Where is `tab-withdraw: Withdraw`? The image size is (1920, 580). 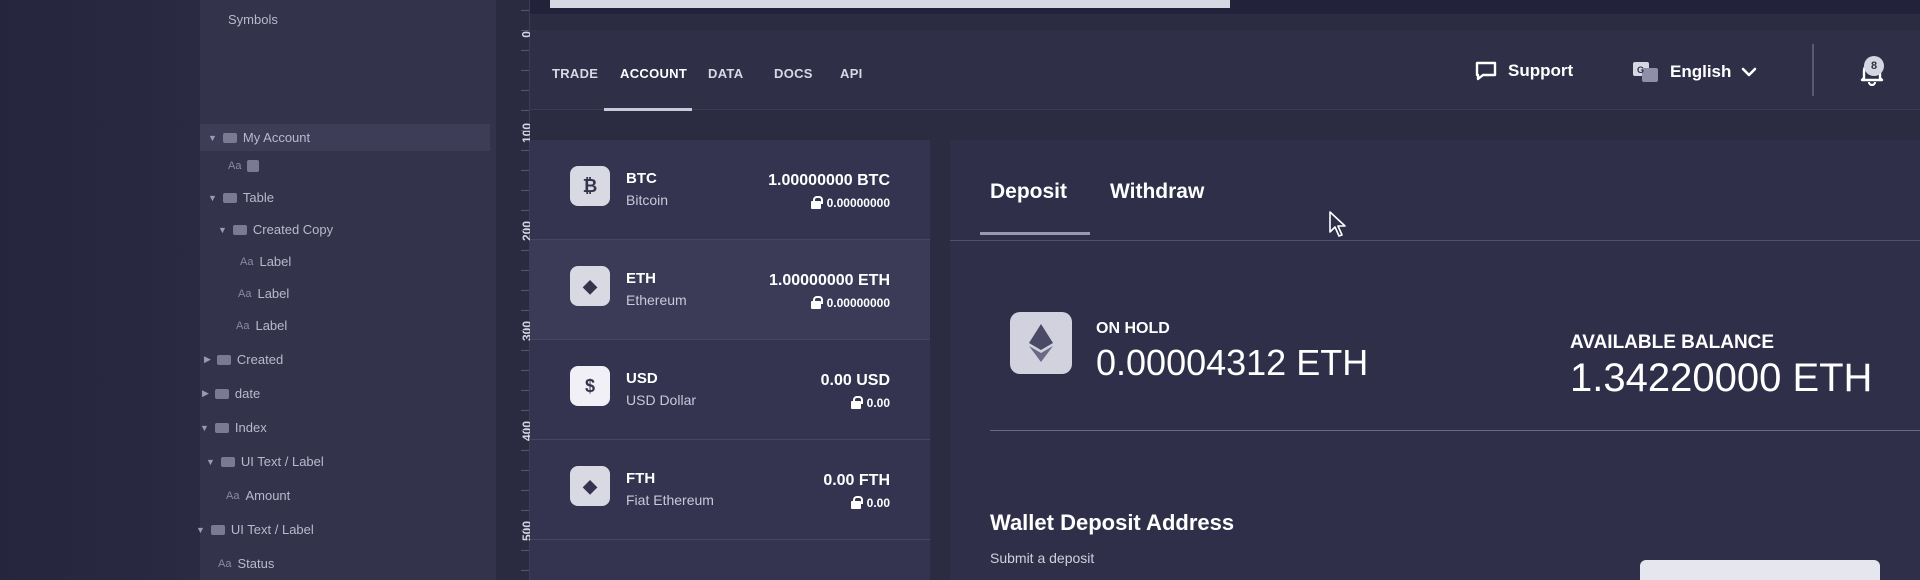
tab-withdraw: Withdraw is located at coordinates (1157, 192).